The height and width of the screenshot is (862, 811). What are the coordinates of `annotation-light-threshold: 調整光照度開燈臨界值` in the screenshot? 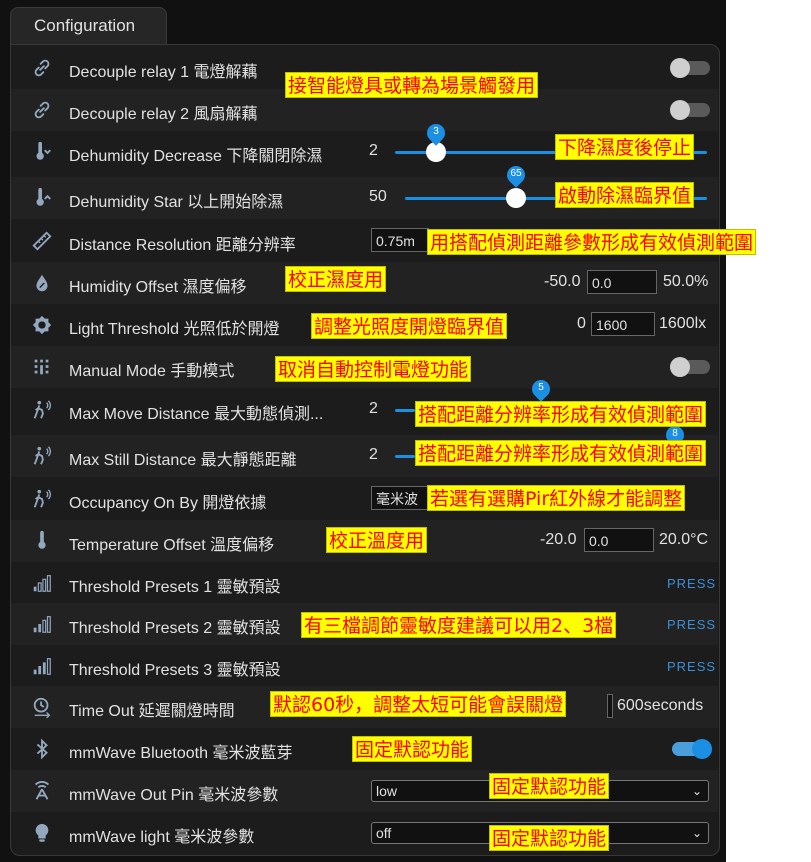 It's located at (409, 326).